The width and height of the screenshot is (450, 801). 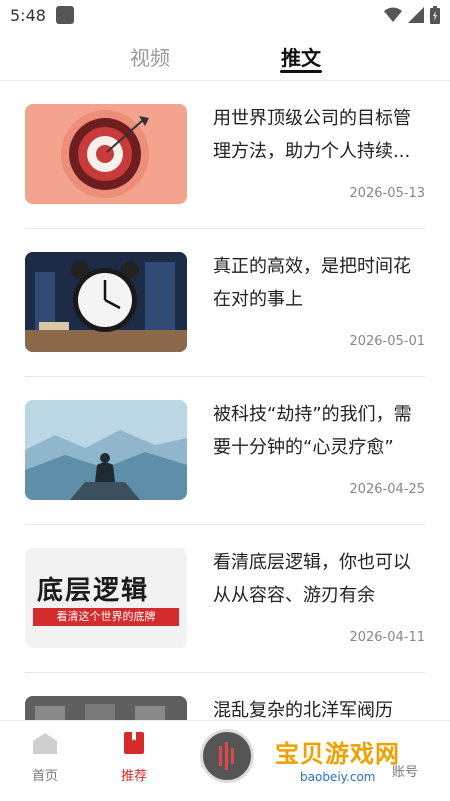 I want to click on tab-video: 视频, so click(x=150, y=56).